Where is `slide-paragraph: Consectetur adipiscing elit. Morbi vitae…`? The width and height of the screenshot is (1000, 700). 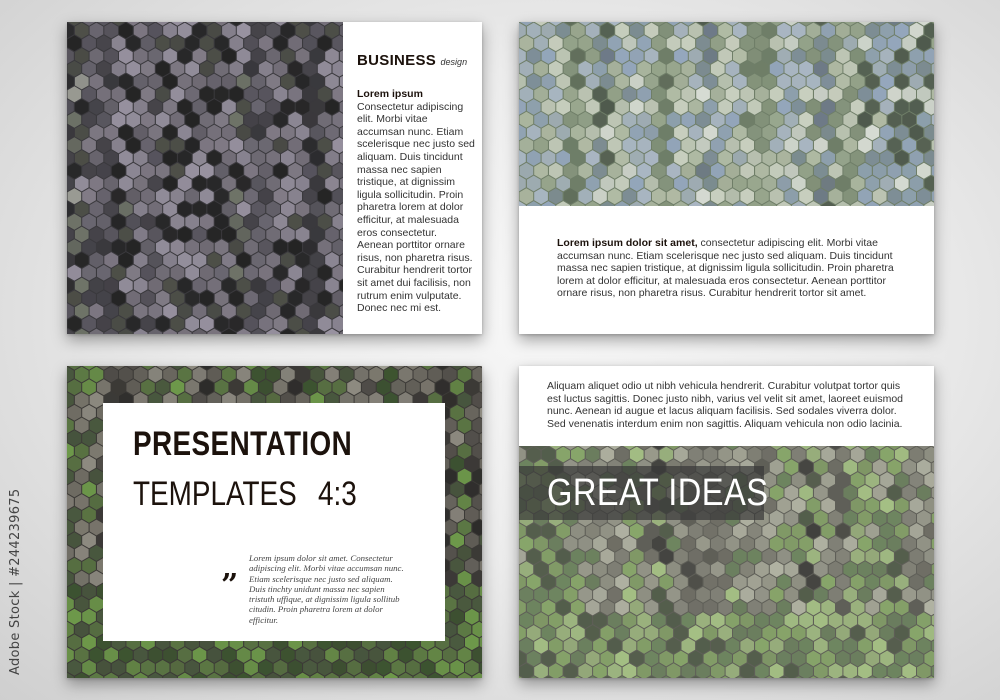
slide-paragraph: Consectetur adipiscing elit. Morbi vitae… is located at coordinates (416, 207).